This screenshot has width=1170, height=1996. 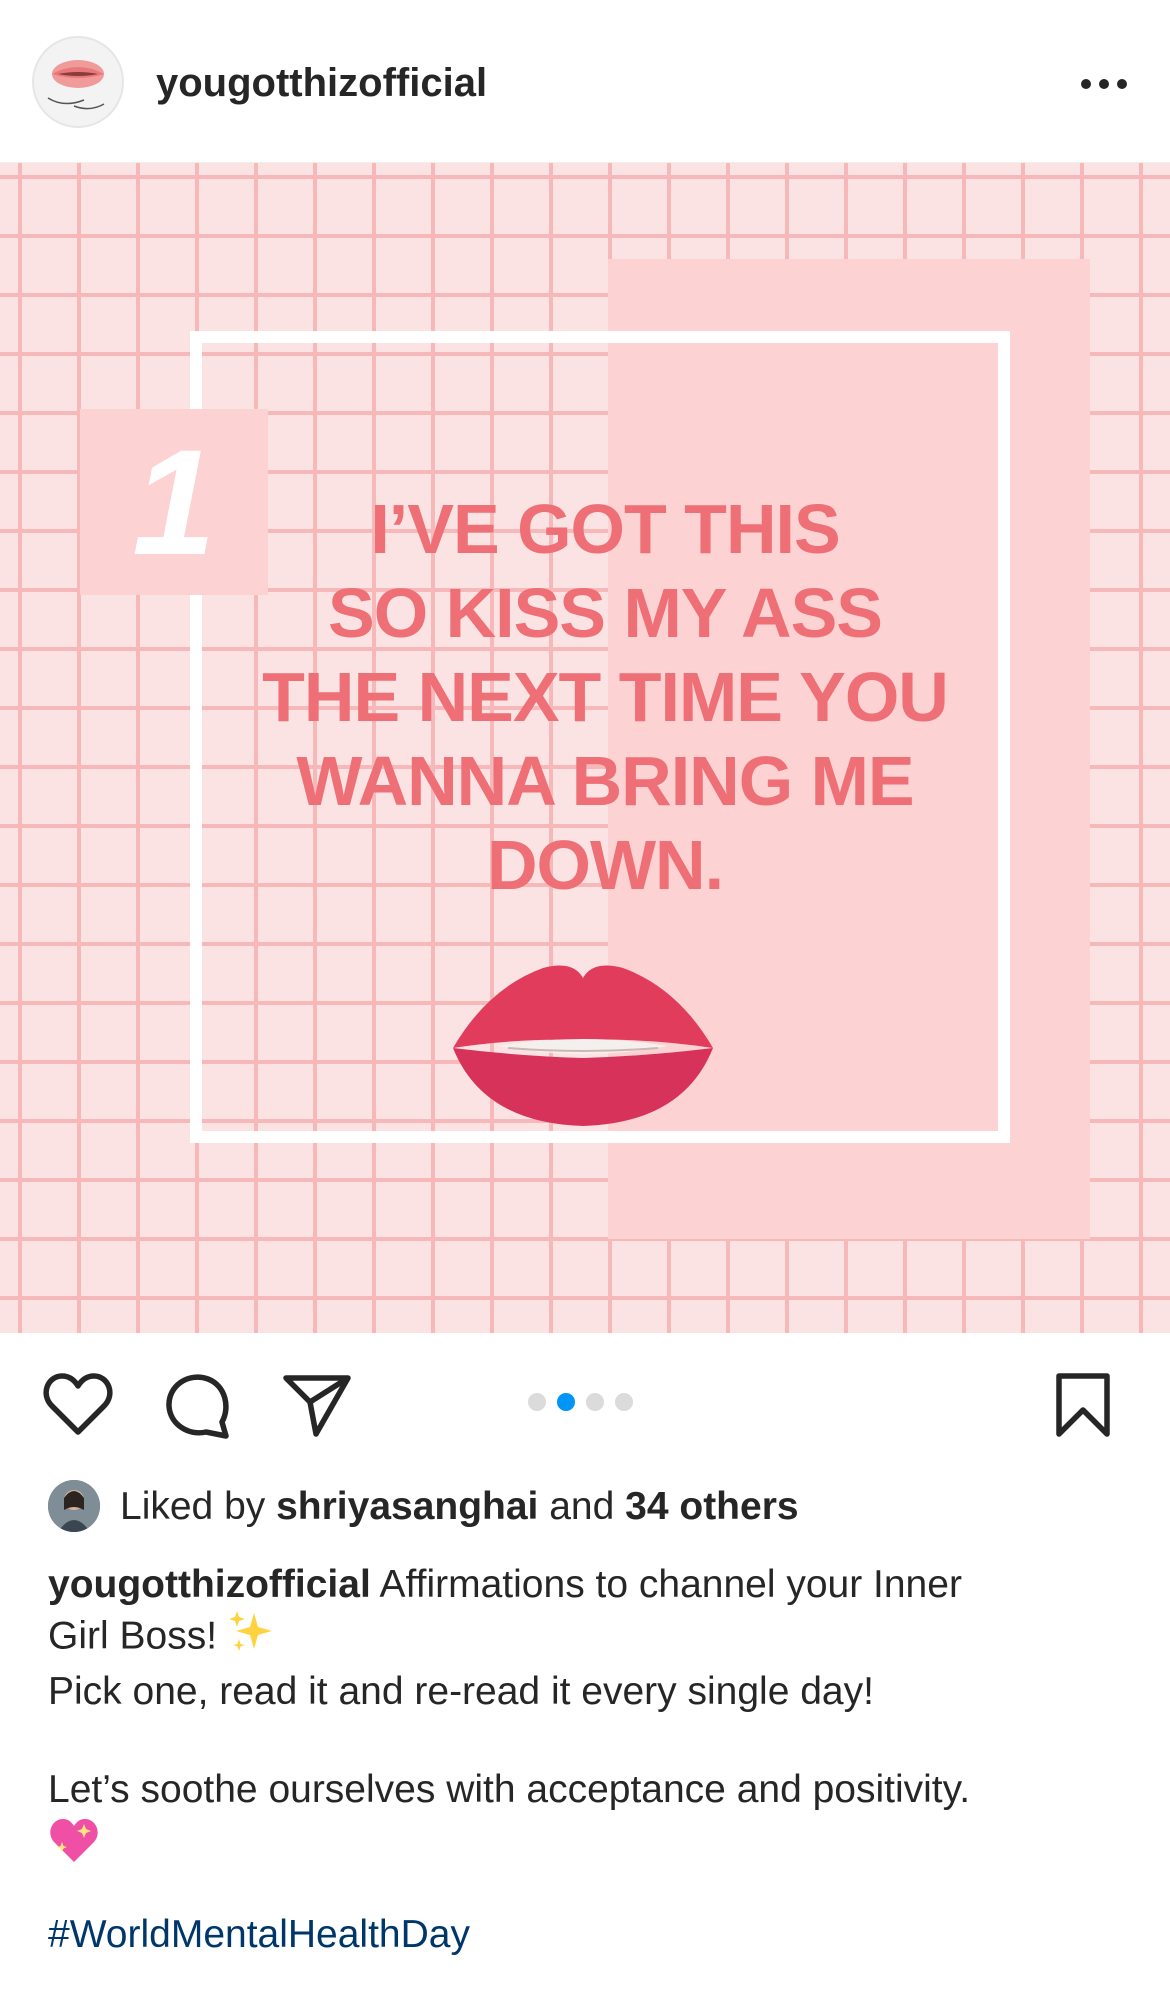 What do you see at coordinates (251, 1638) in the screenshot?
I see `sparkles-icon` at bounding box center [251, 1638].